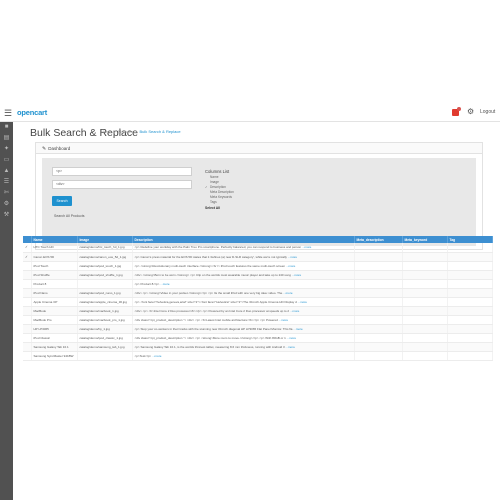 This screenshot has width=500, height=500. What do you see at coordinates (219, 202) in the screenshot?
I see `column-option-tags: Tags` at bounding box center [219, 202].